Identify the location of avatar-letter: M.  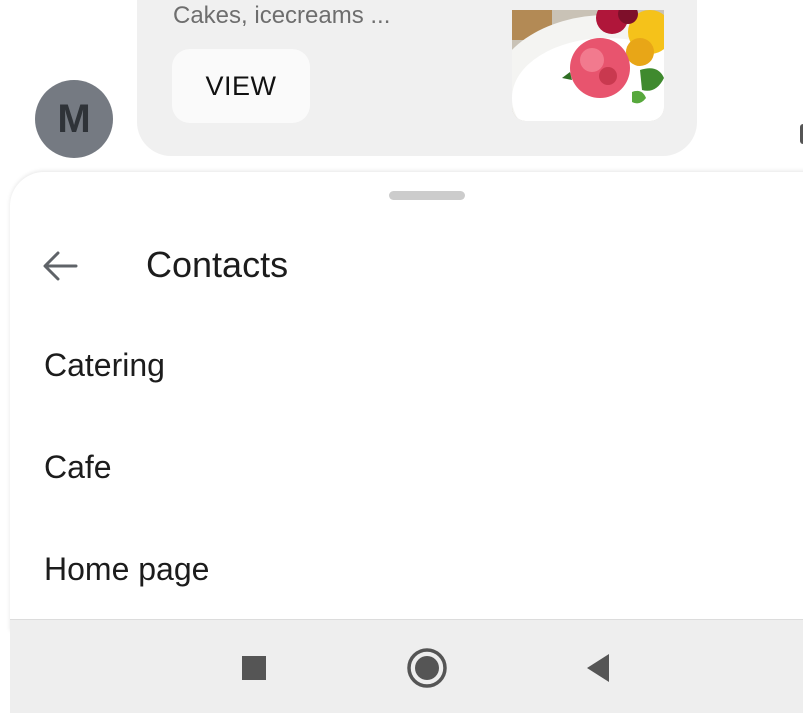
(74, 118).